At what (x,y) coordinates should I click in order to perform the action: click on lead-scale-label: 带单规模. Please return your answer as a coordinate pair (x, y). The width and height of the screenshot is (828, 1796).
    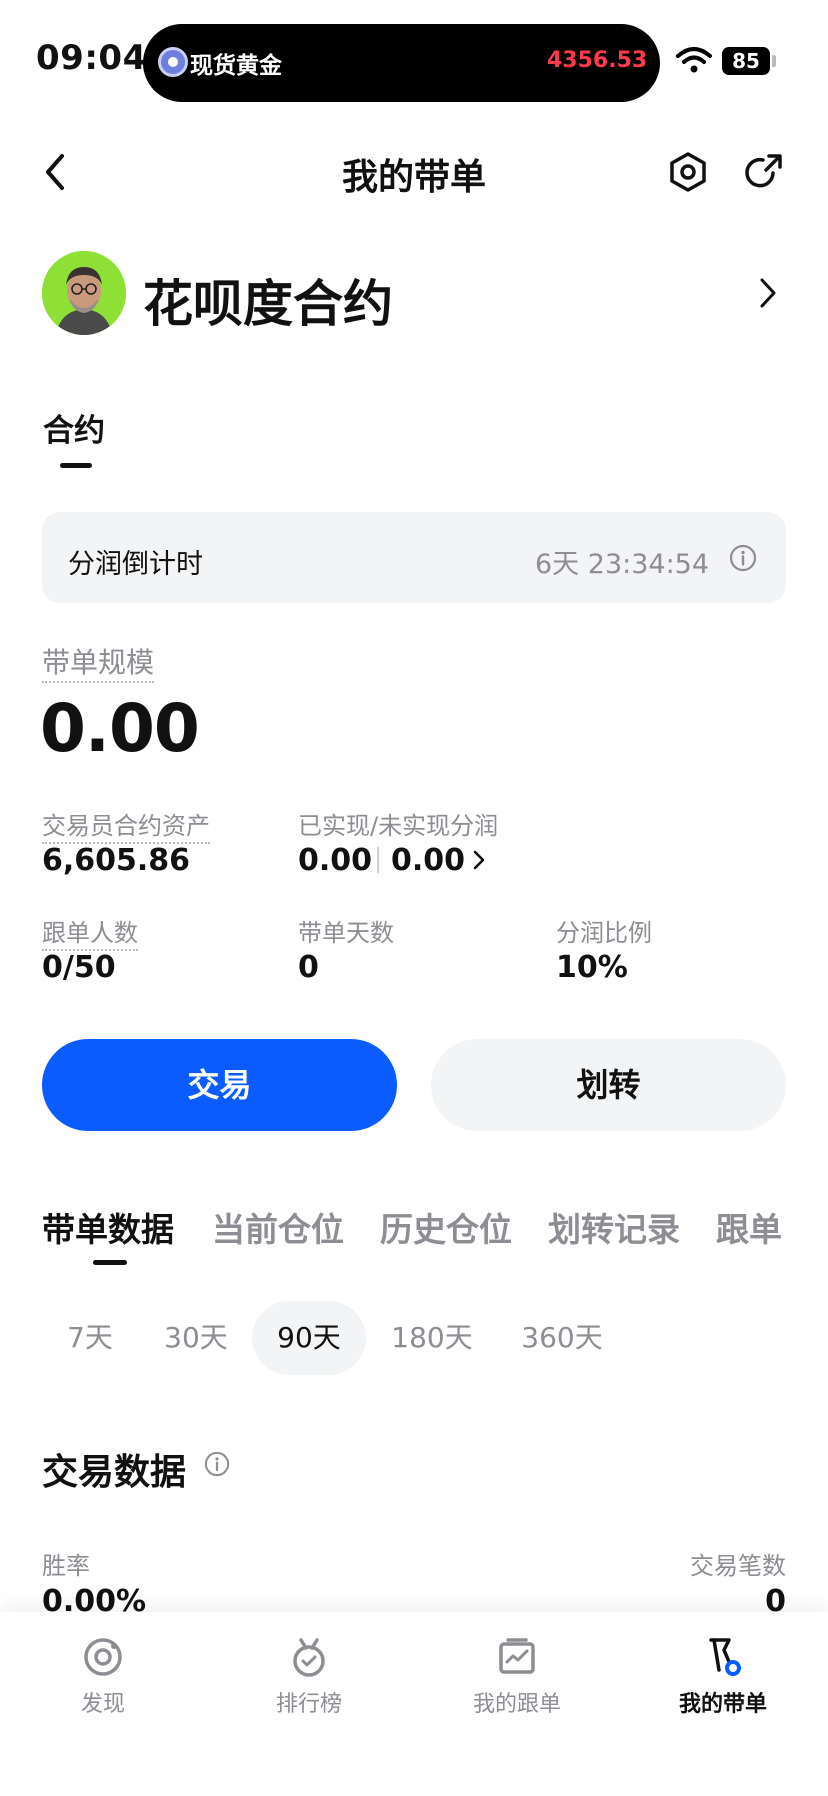
    Looking at the image, I should click on (98, 662).